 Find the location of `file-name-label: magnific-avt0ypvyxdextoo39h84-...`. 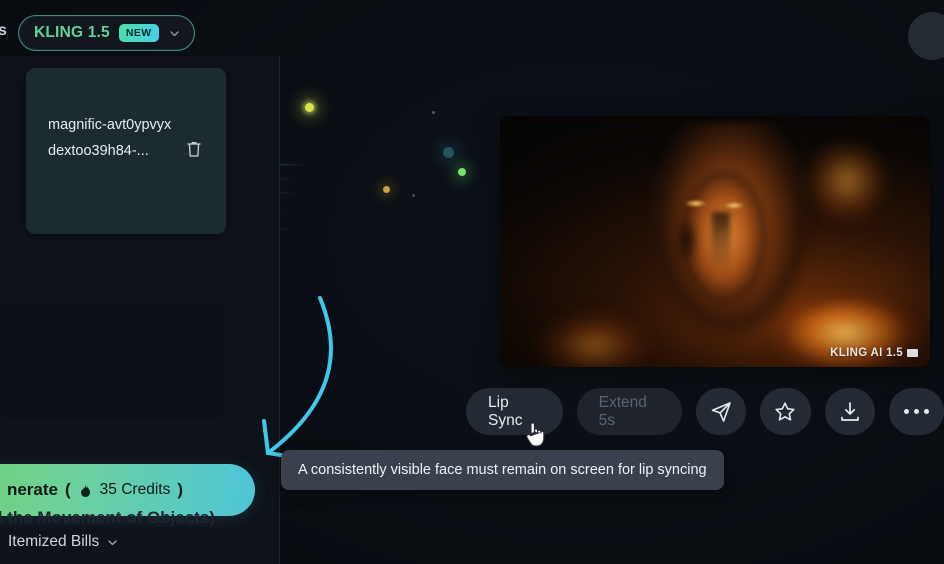

file-name-label: magnific-avt0ypvyxdextoo39h84-... is located at coordinates (110, 138).